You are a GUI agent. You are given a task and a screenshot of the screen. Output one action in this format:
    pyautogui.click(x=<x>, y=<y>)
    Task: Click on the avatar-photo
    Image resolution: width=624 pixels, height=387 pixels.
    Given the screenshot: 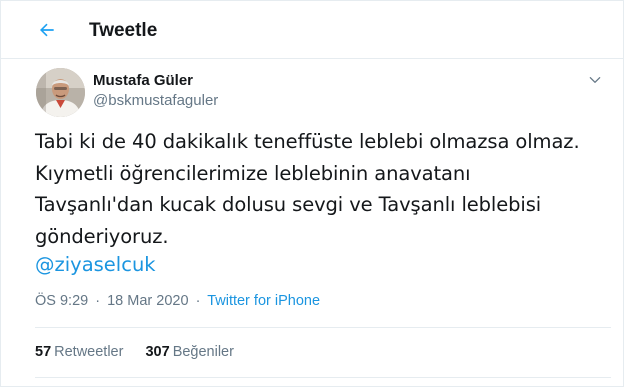 What is the action you would take?
    pyautogui.click(x=60, y=92)
    